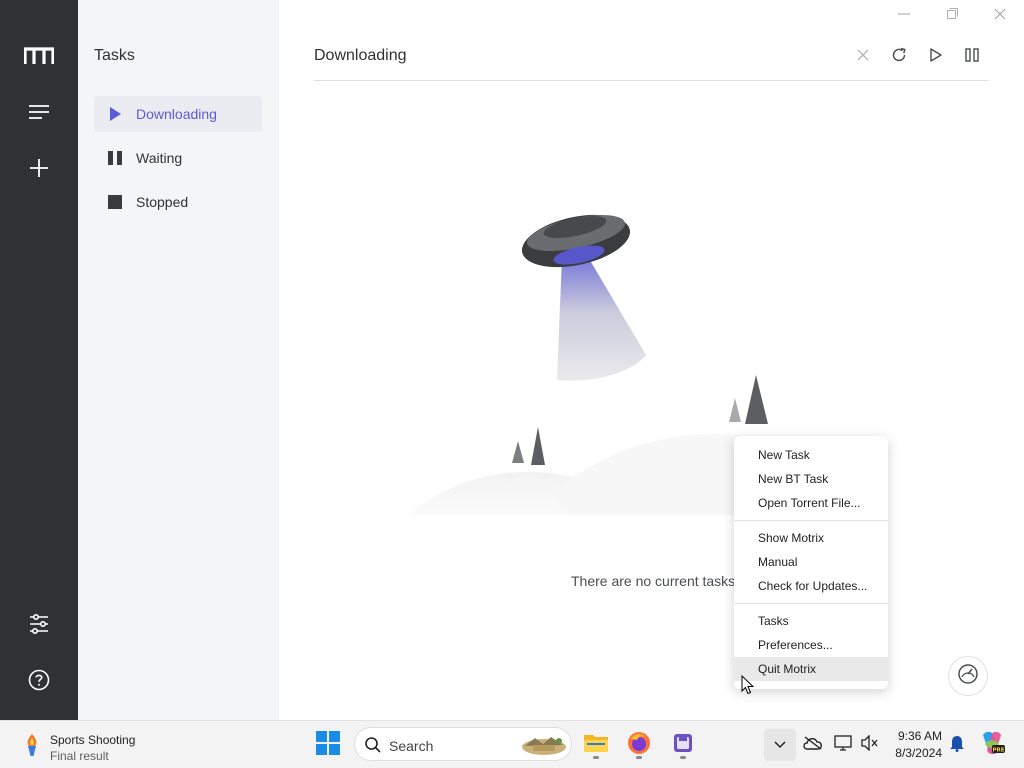 The height and width of the screenshot is (768, 1024). I want to click on file-explorer-icon, so click(596, 745).